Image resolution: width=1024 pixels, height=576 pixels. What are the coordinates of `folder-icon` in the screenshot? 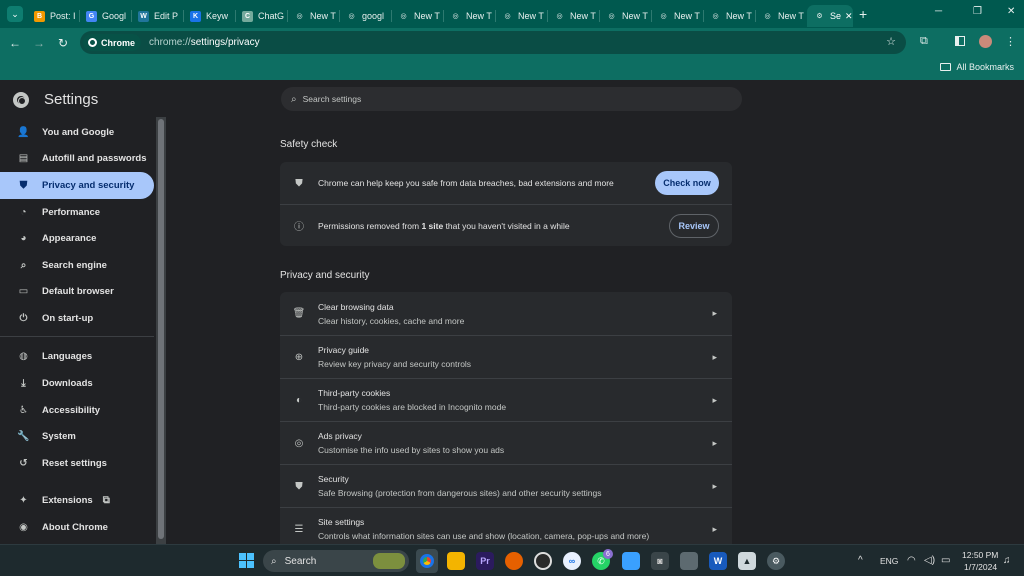 It's located at (946, 67).